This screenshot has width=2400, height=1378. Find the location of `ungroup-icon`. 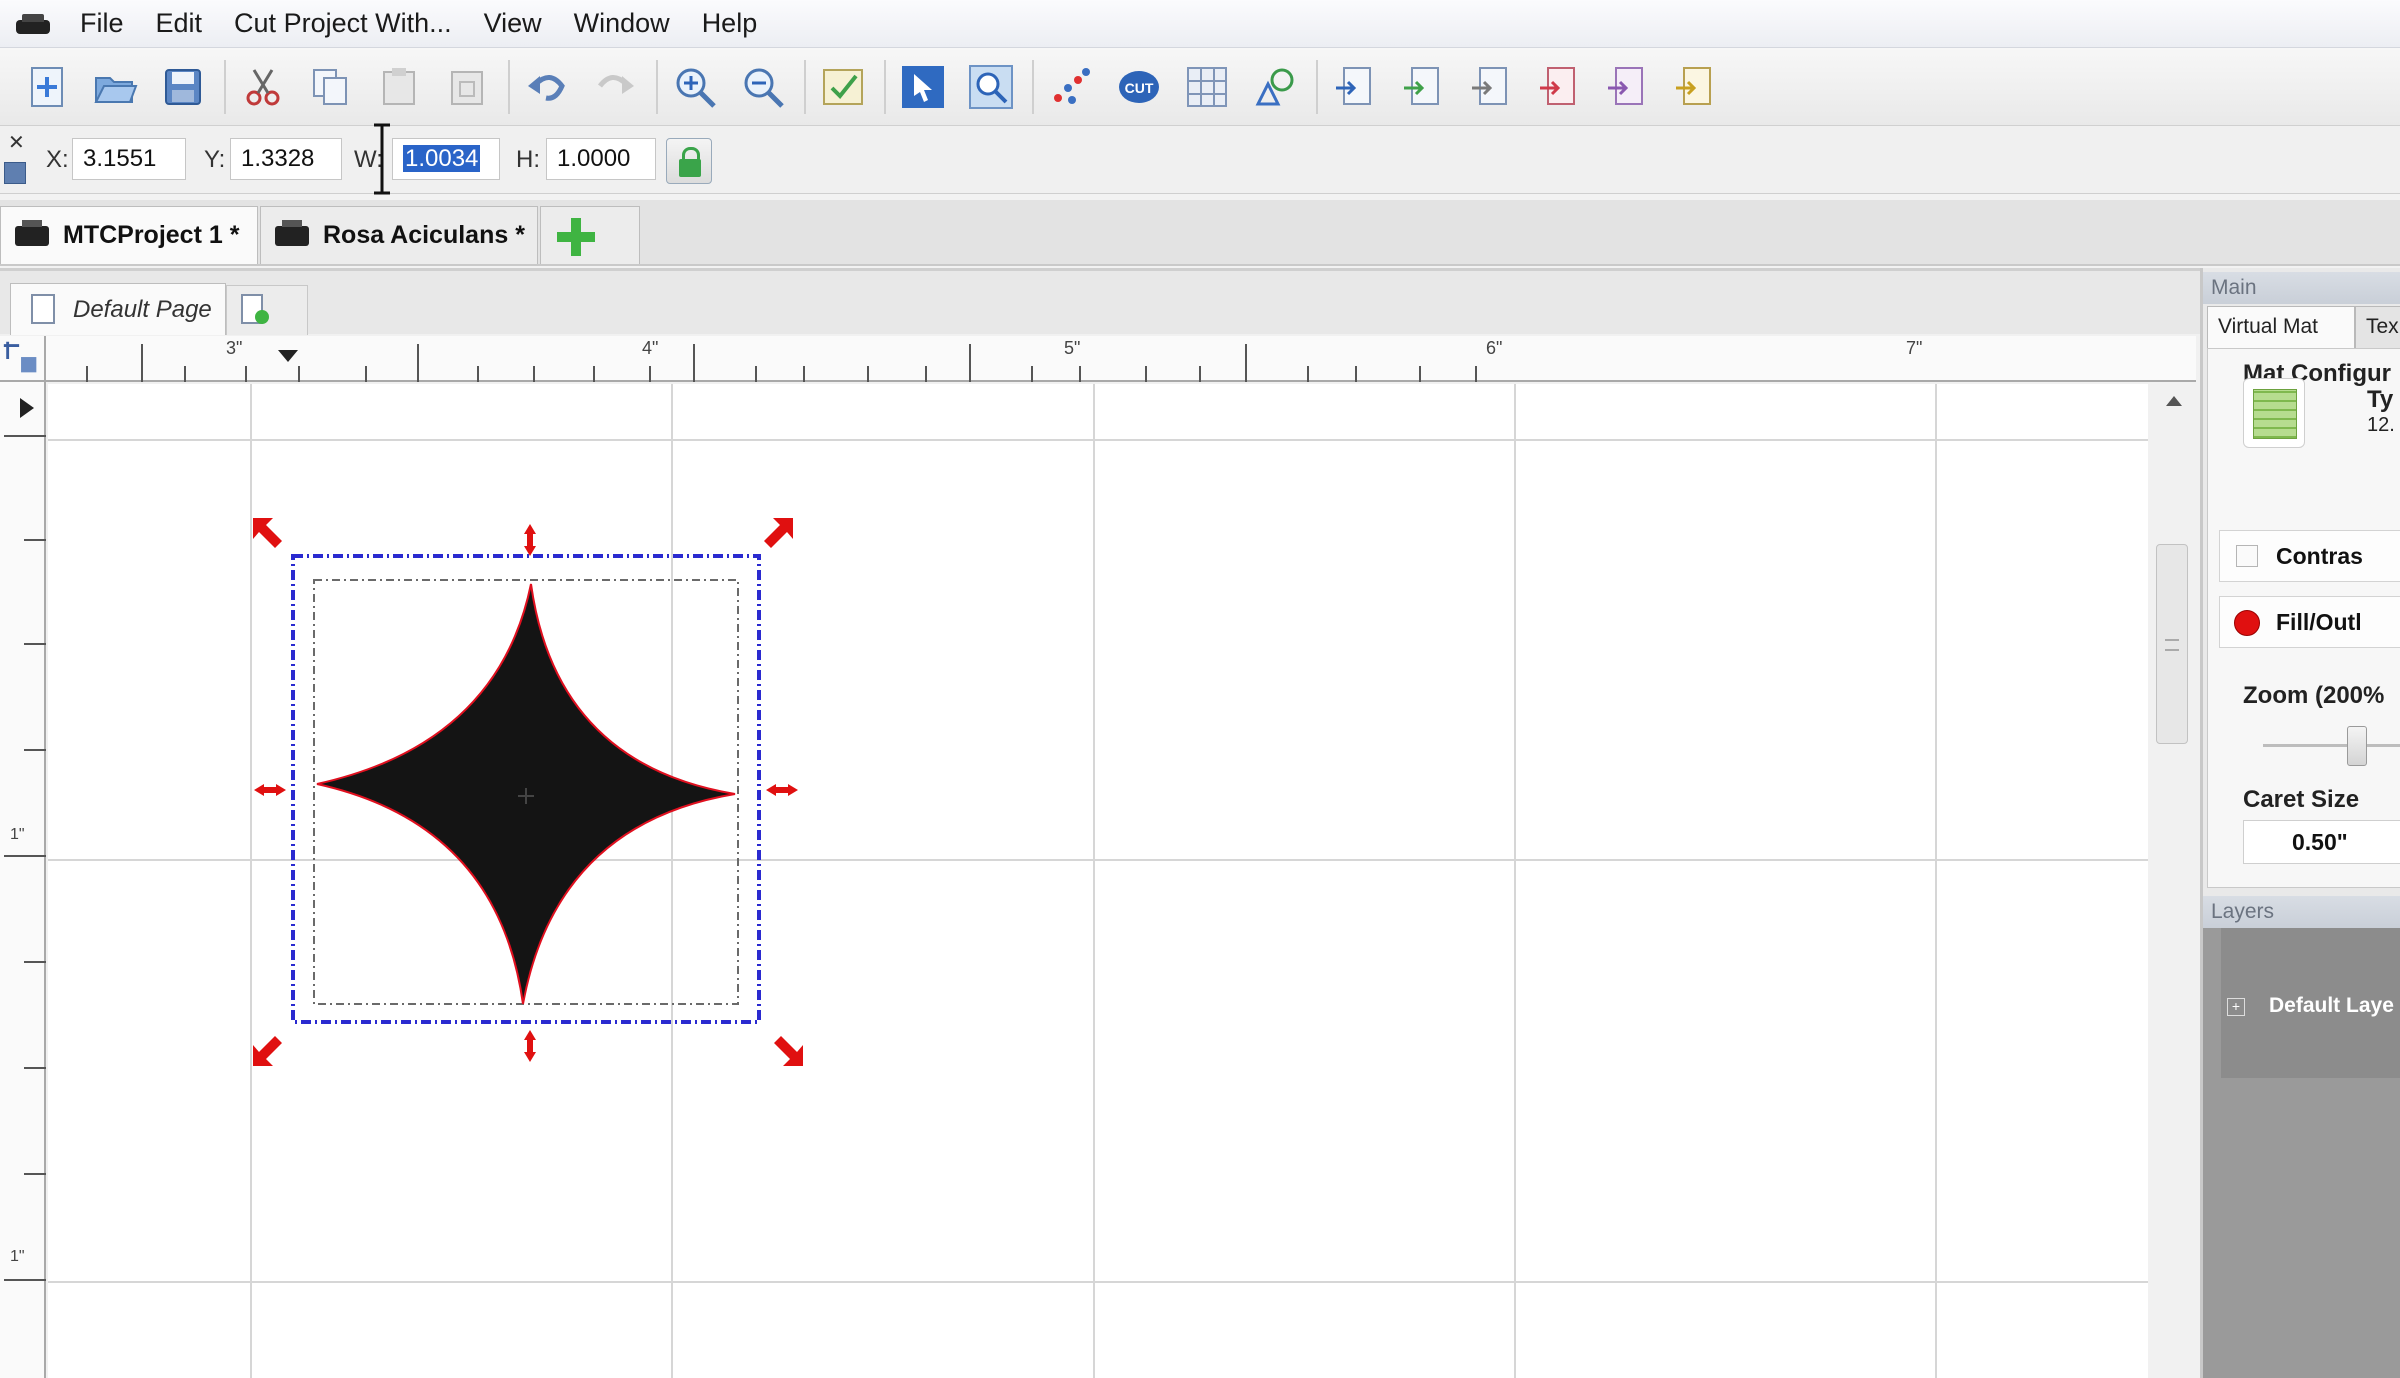

ungroup-icon is located at coordinates (1627, 87).